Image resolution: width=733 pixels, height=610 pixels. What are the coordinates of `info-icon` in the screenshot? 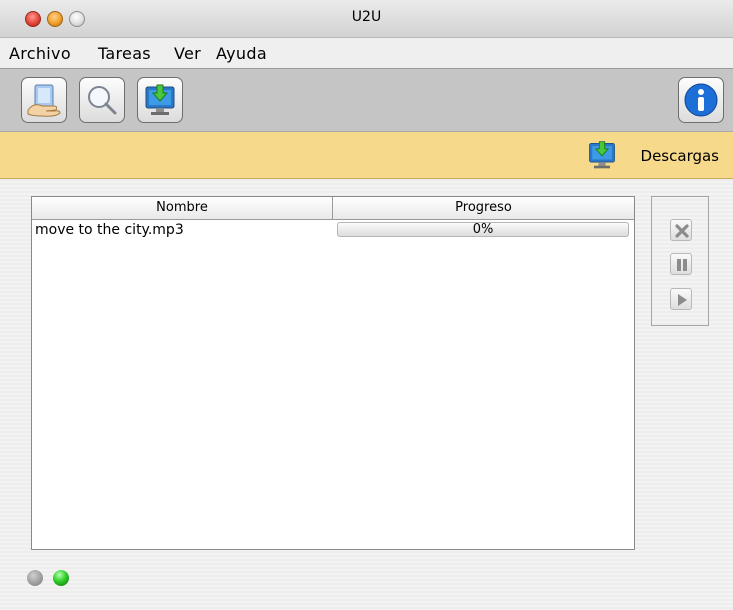 It's located at (701, 100).